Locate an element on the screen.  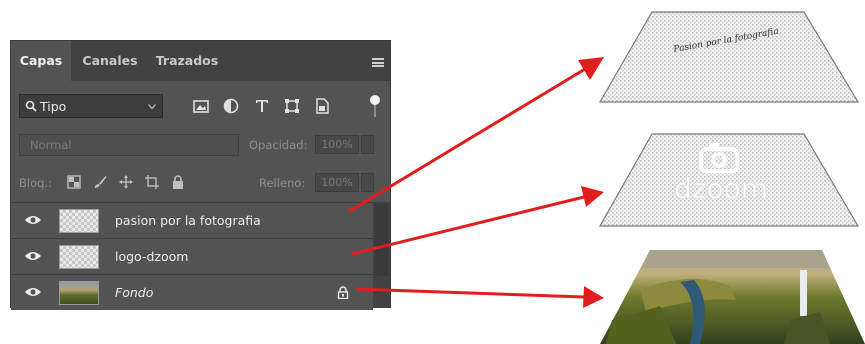
arrow-to-top-layer is located at coordinates (475, 135).